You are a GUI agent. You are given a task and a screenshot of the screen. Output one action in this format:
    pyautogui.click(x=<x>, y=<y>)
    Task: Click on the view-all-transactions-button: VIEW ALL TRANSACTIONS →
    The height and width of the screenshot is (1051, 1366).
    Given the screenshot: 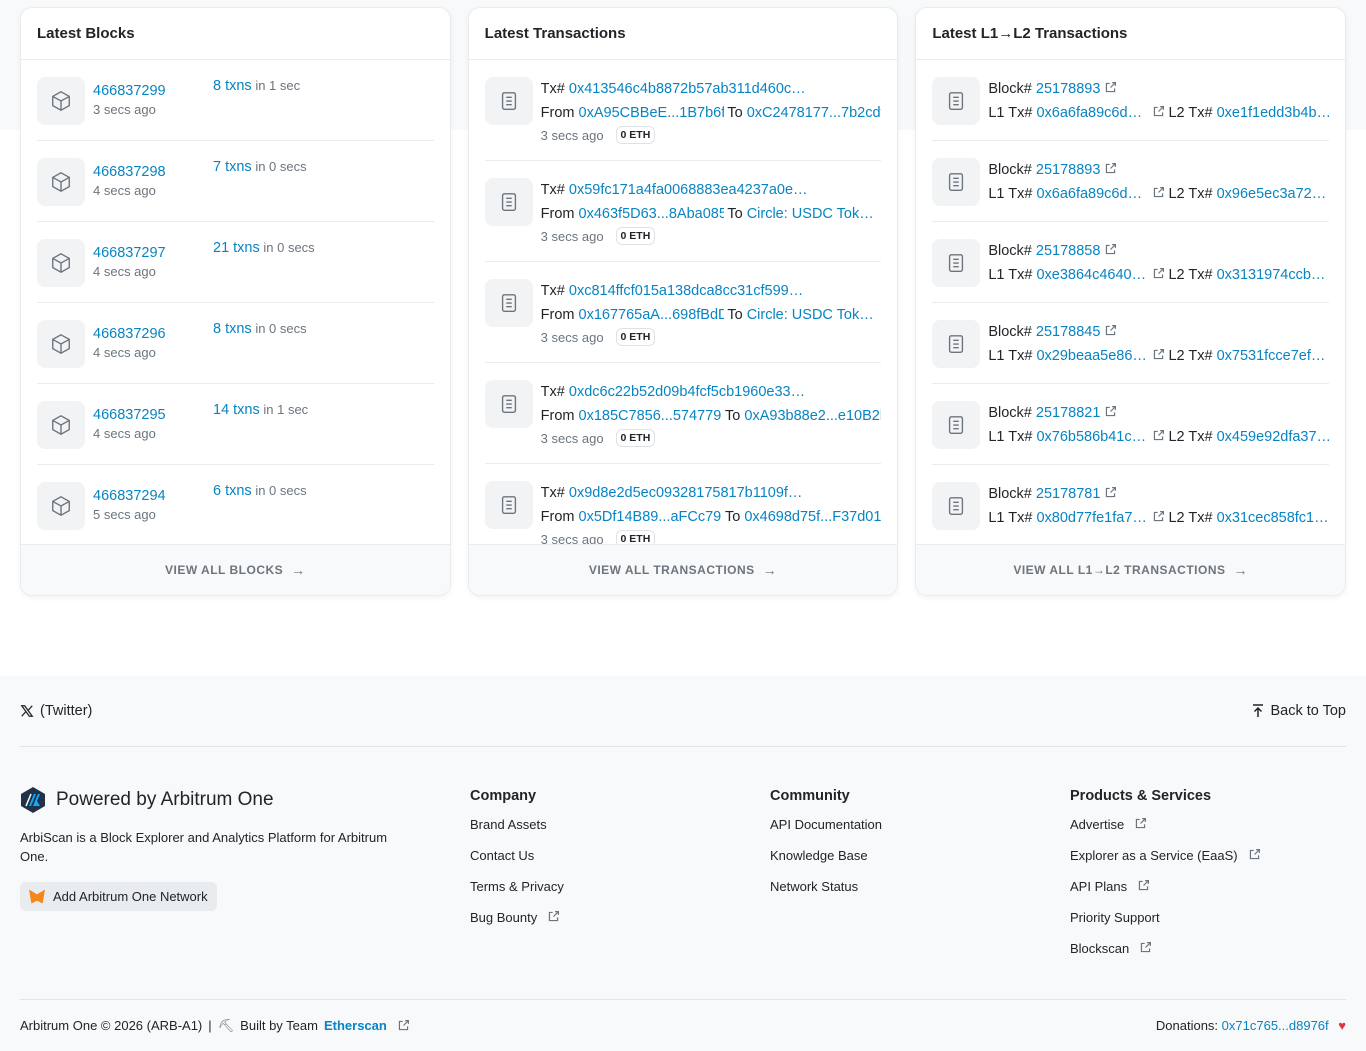 What is the action you would take?
    pyautogui.click(x=683, y=569)
    